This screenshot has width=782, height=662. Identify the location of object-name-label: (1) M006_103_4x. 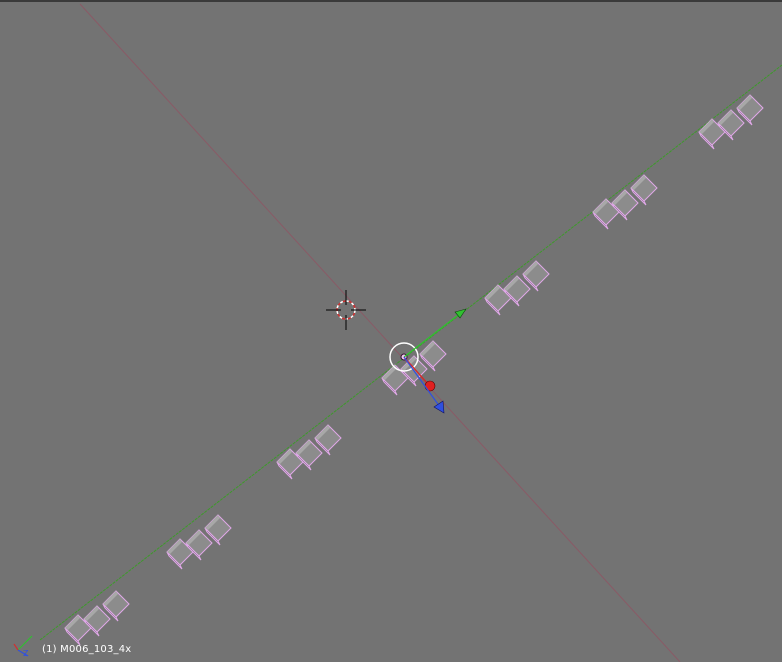
(87, 649).